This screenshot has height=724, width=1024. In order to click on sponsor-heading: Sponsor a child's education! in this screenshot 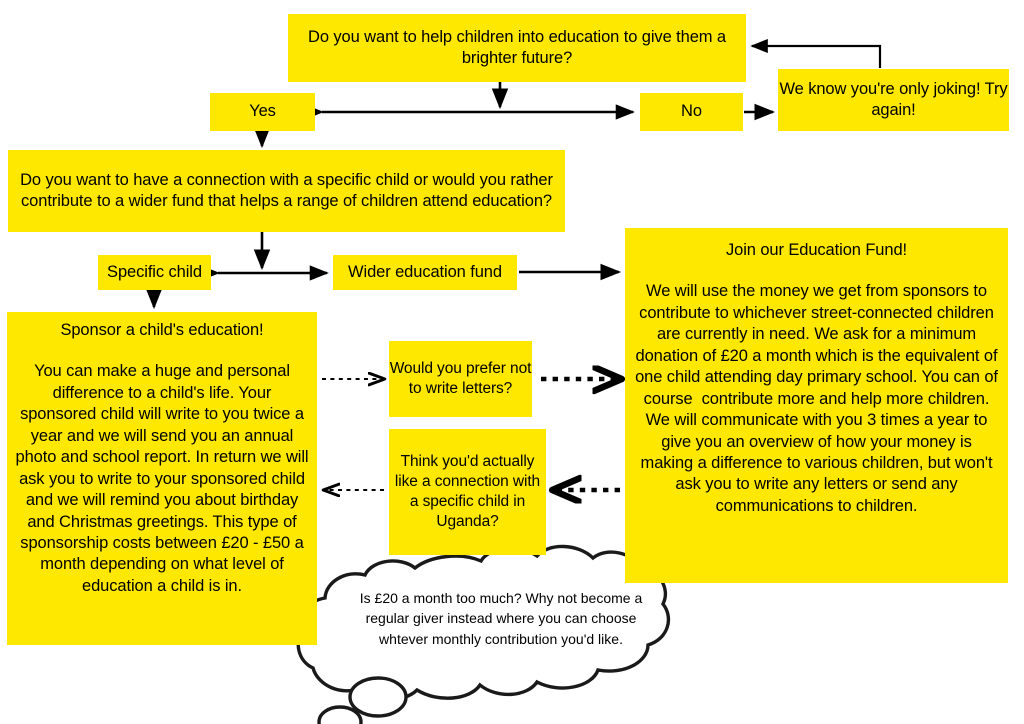, I will do `click(162, 330)`.